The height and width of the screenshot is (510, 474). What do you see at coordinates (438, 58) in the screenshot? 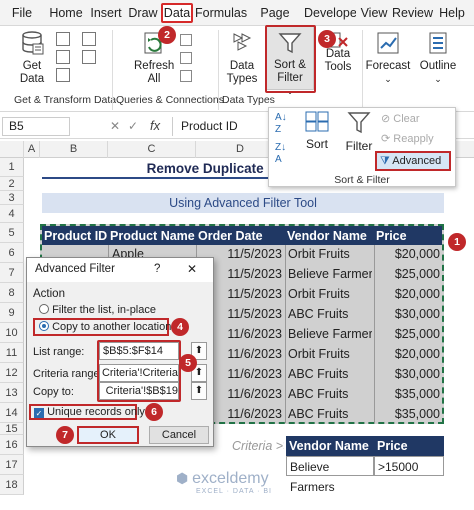
I see `outline-button: Outline ⌄` at bounding box center [438, 58].